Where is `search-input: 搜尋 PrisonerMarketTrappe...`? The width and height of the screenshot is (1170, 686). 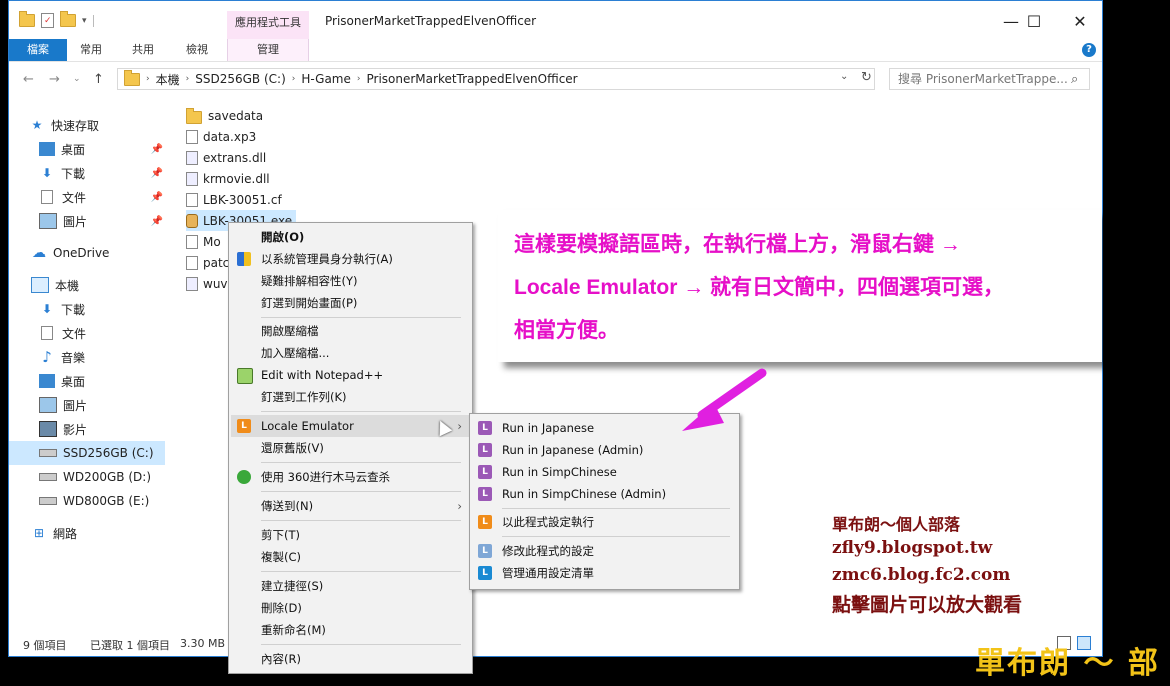
search-input: 搜尋 PrisonerMarketTrappe... is located at coordinates (989, 79).